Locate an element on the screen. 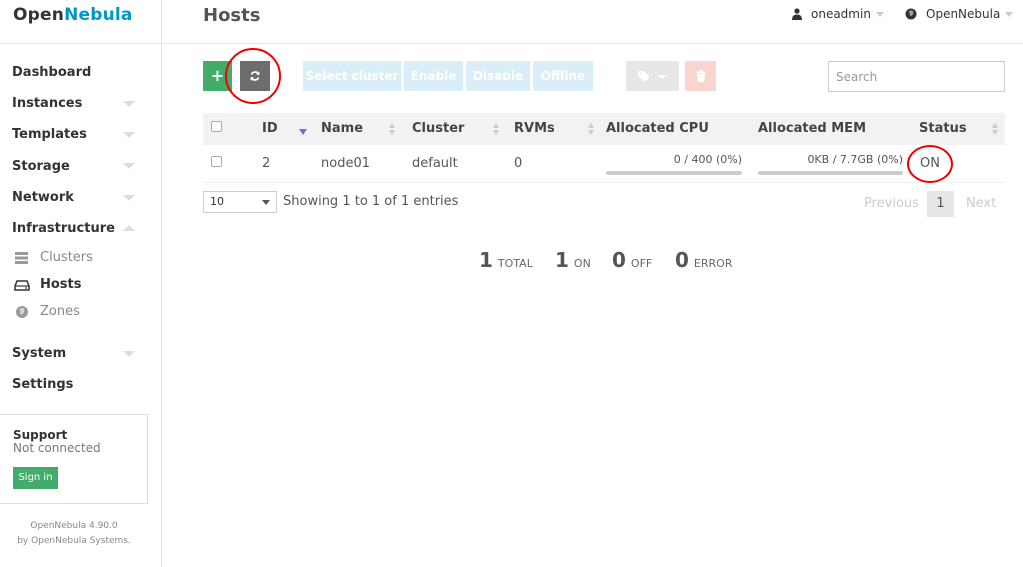 Image resolution: width=1023 pixels, height=567 pixels. cell-status: ON is located at coordinates (930, 163).